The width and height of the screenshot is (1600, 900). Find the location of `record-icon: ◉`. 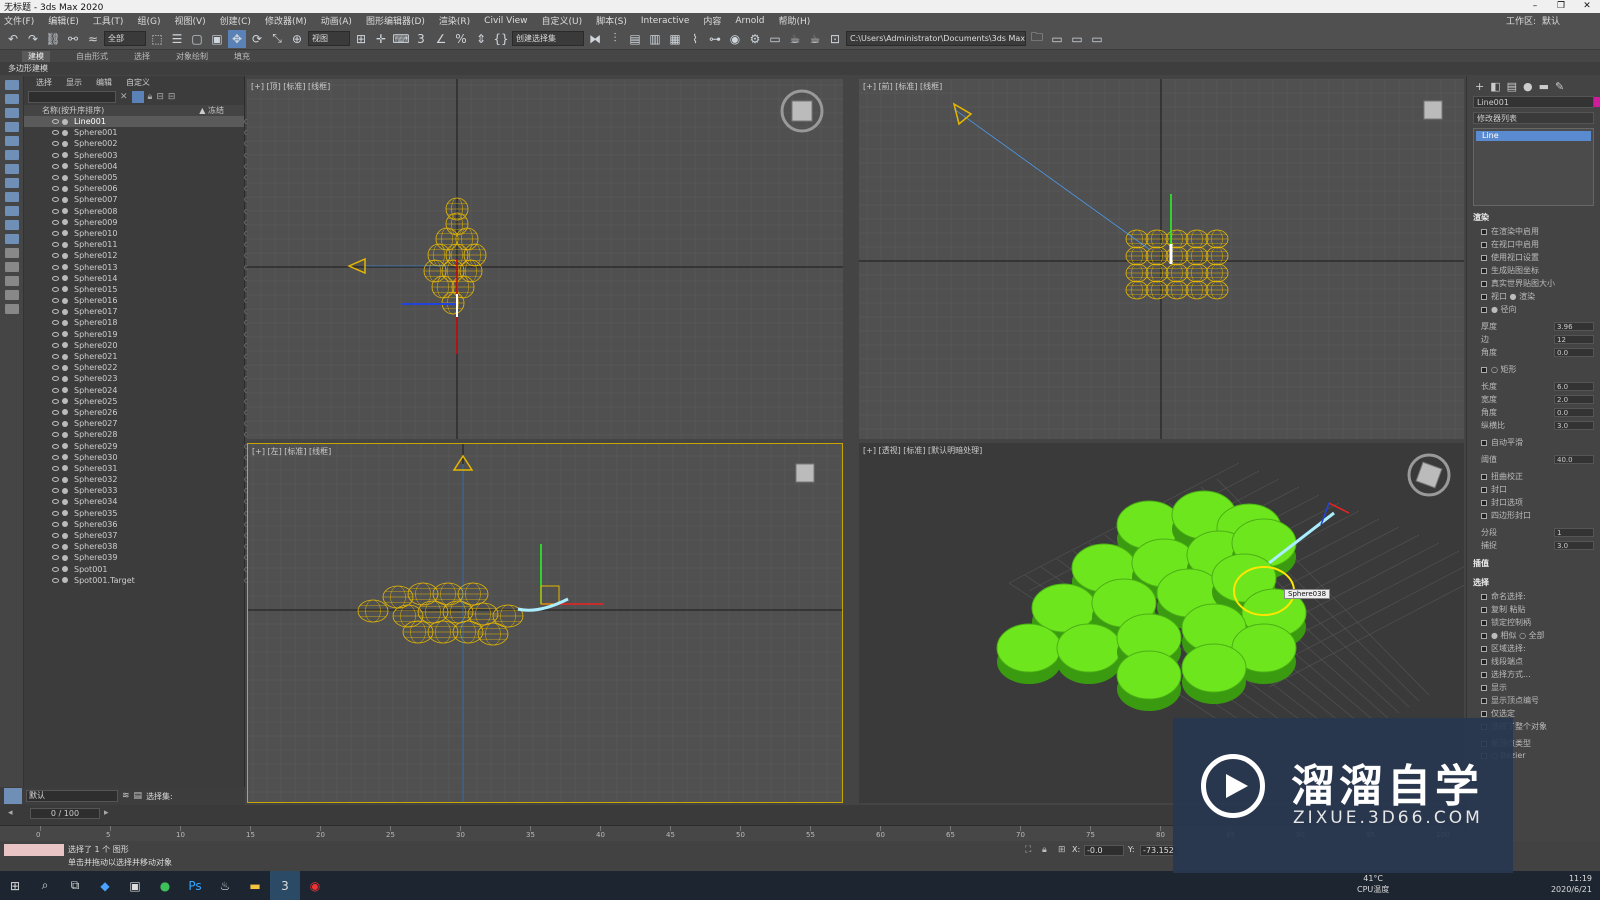

record-icon: ◉ is located at coordinates (315, 885).